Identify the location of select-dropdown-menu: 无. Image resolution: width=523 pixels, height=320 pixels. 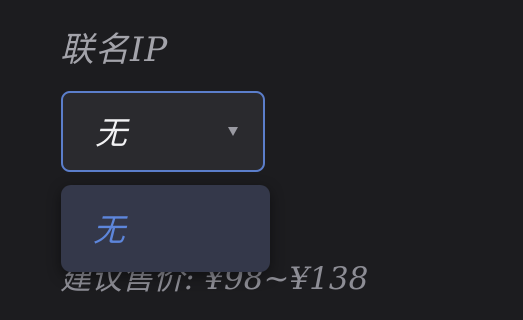
(165, 228).